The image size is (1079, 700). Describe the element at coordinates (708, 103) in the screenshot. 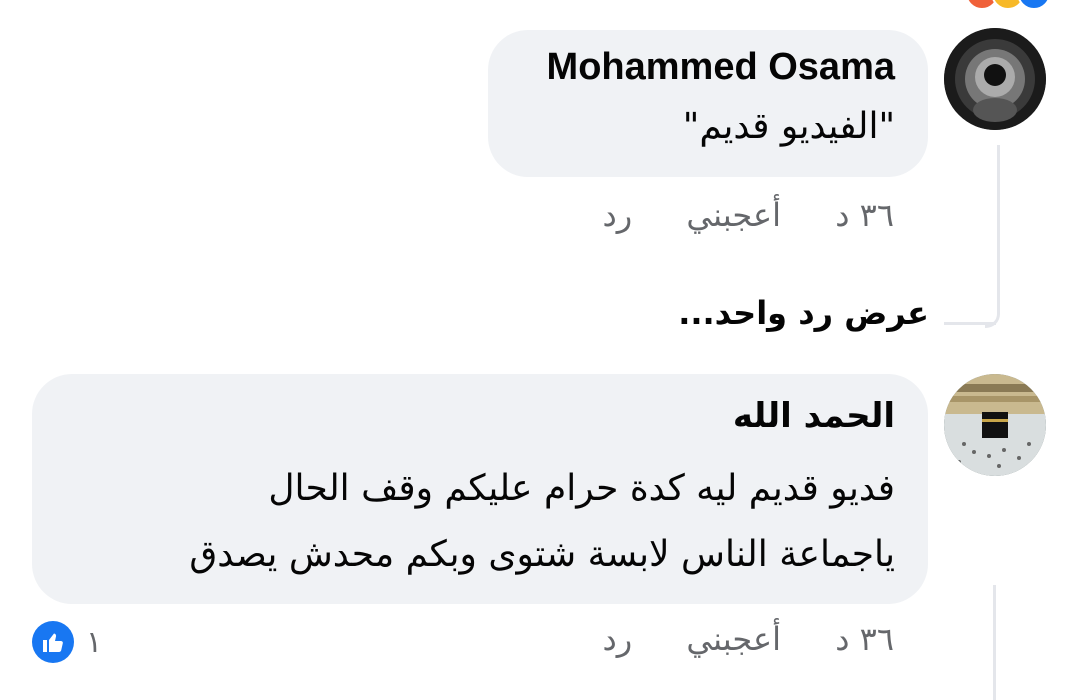

I see `comment-bubble: Mohammed Osama "الفيديو قديم"` at that location.